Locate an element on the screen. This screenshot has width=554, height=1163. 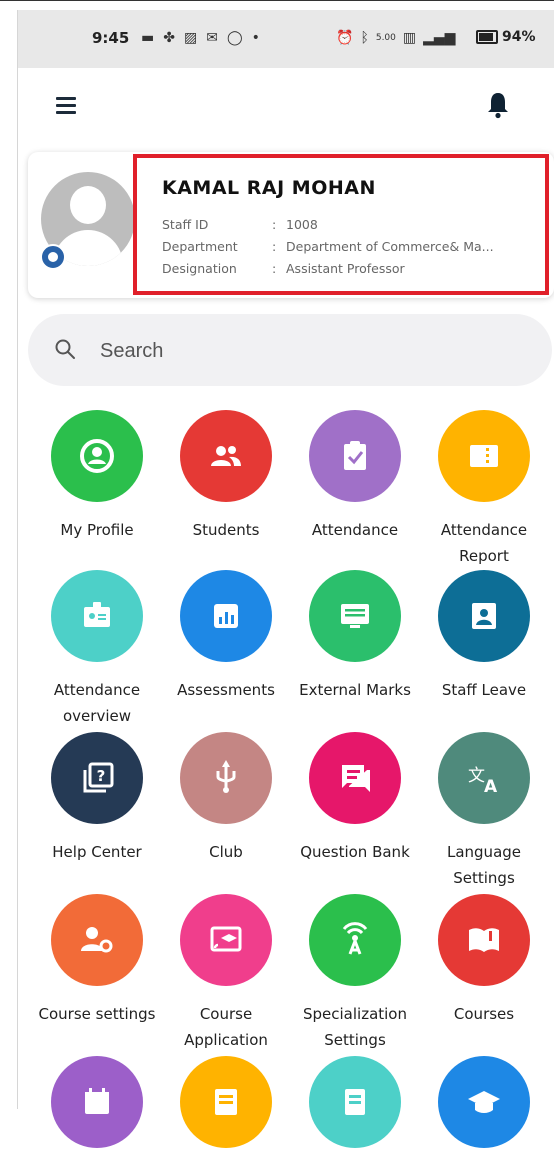
menu-tile: Course Application is located at coordinates (226, 973).